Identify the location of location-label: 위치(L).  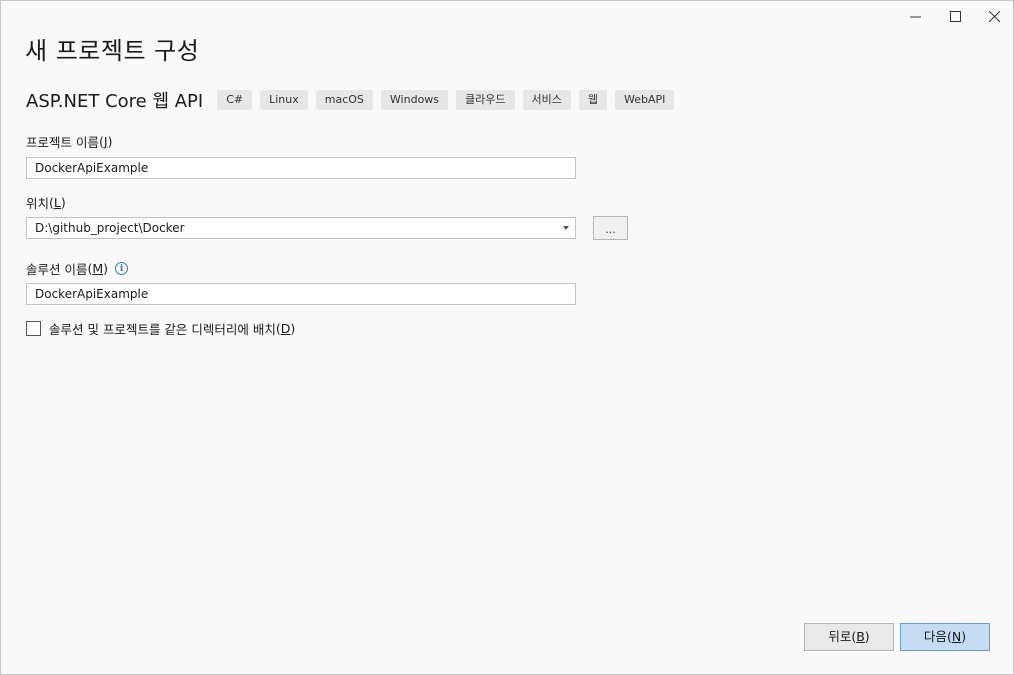
(46, 203).